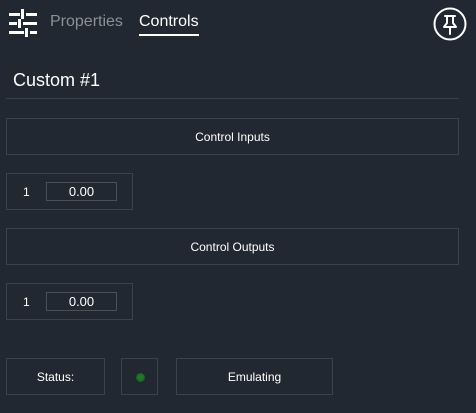  What do you see at coordinates (254, 376) in the screenshot?
I see `status-mode: Emulating` at bounding box center [254, 376].